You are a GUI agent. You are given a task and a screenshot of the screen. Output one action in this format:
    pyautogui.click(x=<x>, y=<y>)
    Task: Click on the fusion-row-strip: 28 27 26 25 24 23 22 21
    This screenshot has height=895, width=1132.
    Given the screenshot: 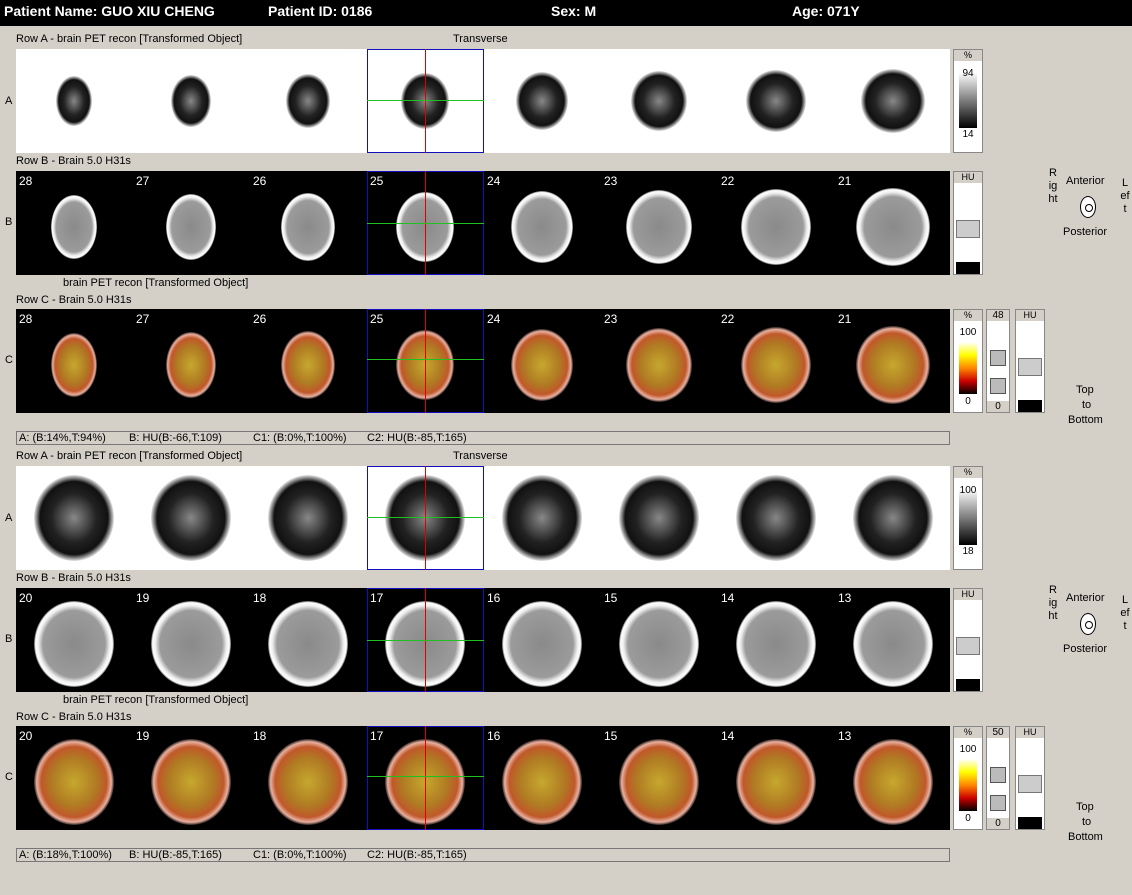 What is the action you would take?
    pyautogui.click(x=483, y=361)
    